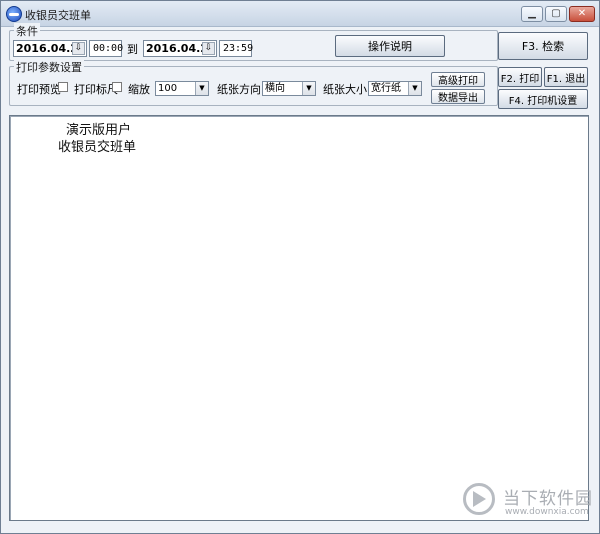 The image size is (600, 534). Describe the element at coordinates (58, 15) in the screenshot. I see `window-title: 收银员交班单` at that location.